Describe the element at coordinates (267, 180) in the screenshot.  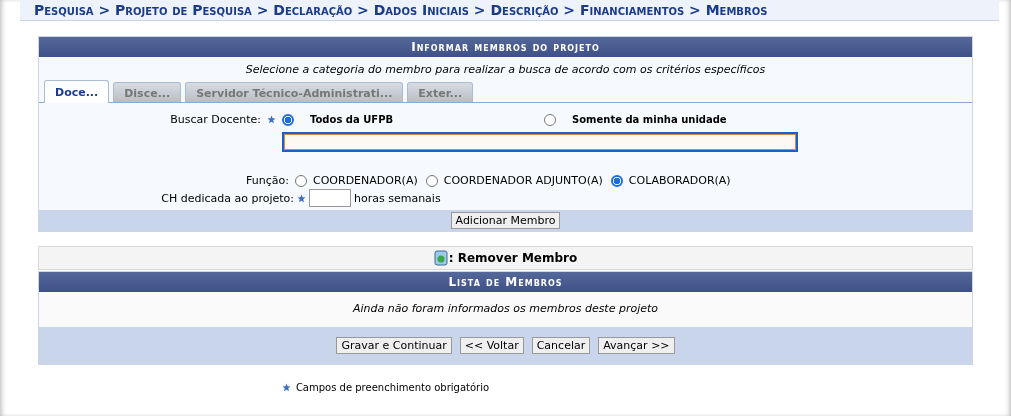
I see `field-label: Função:` at that location.